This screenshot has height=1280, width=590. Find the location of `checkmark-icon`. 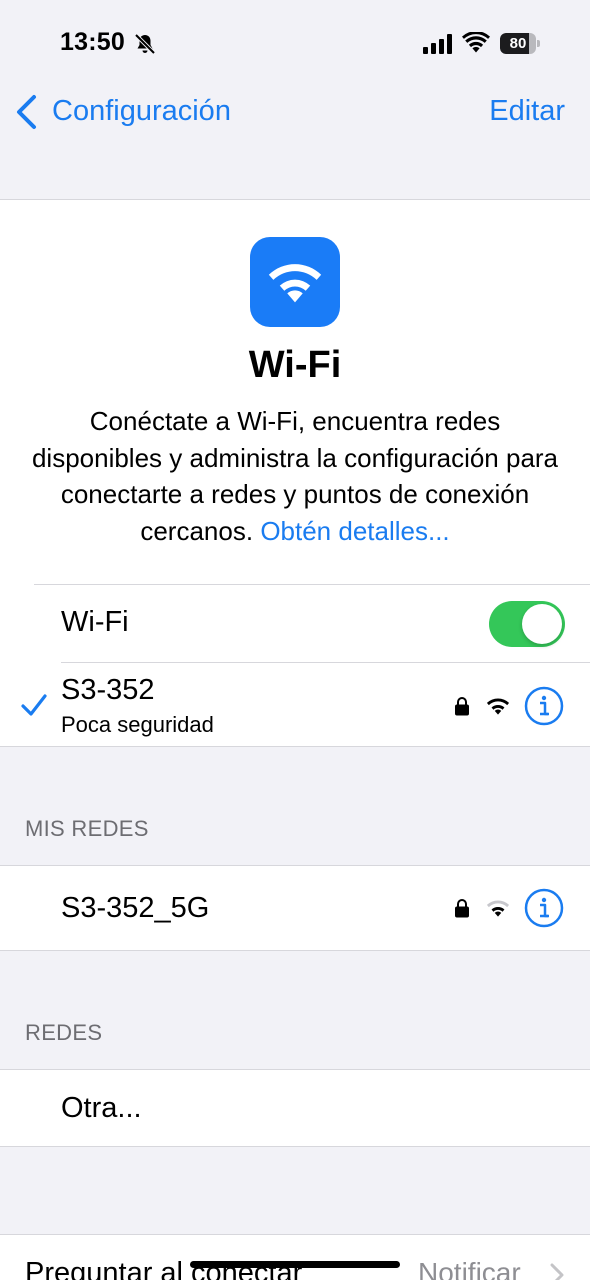

checkmark-icon is located at coordinates (34, 705).